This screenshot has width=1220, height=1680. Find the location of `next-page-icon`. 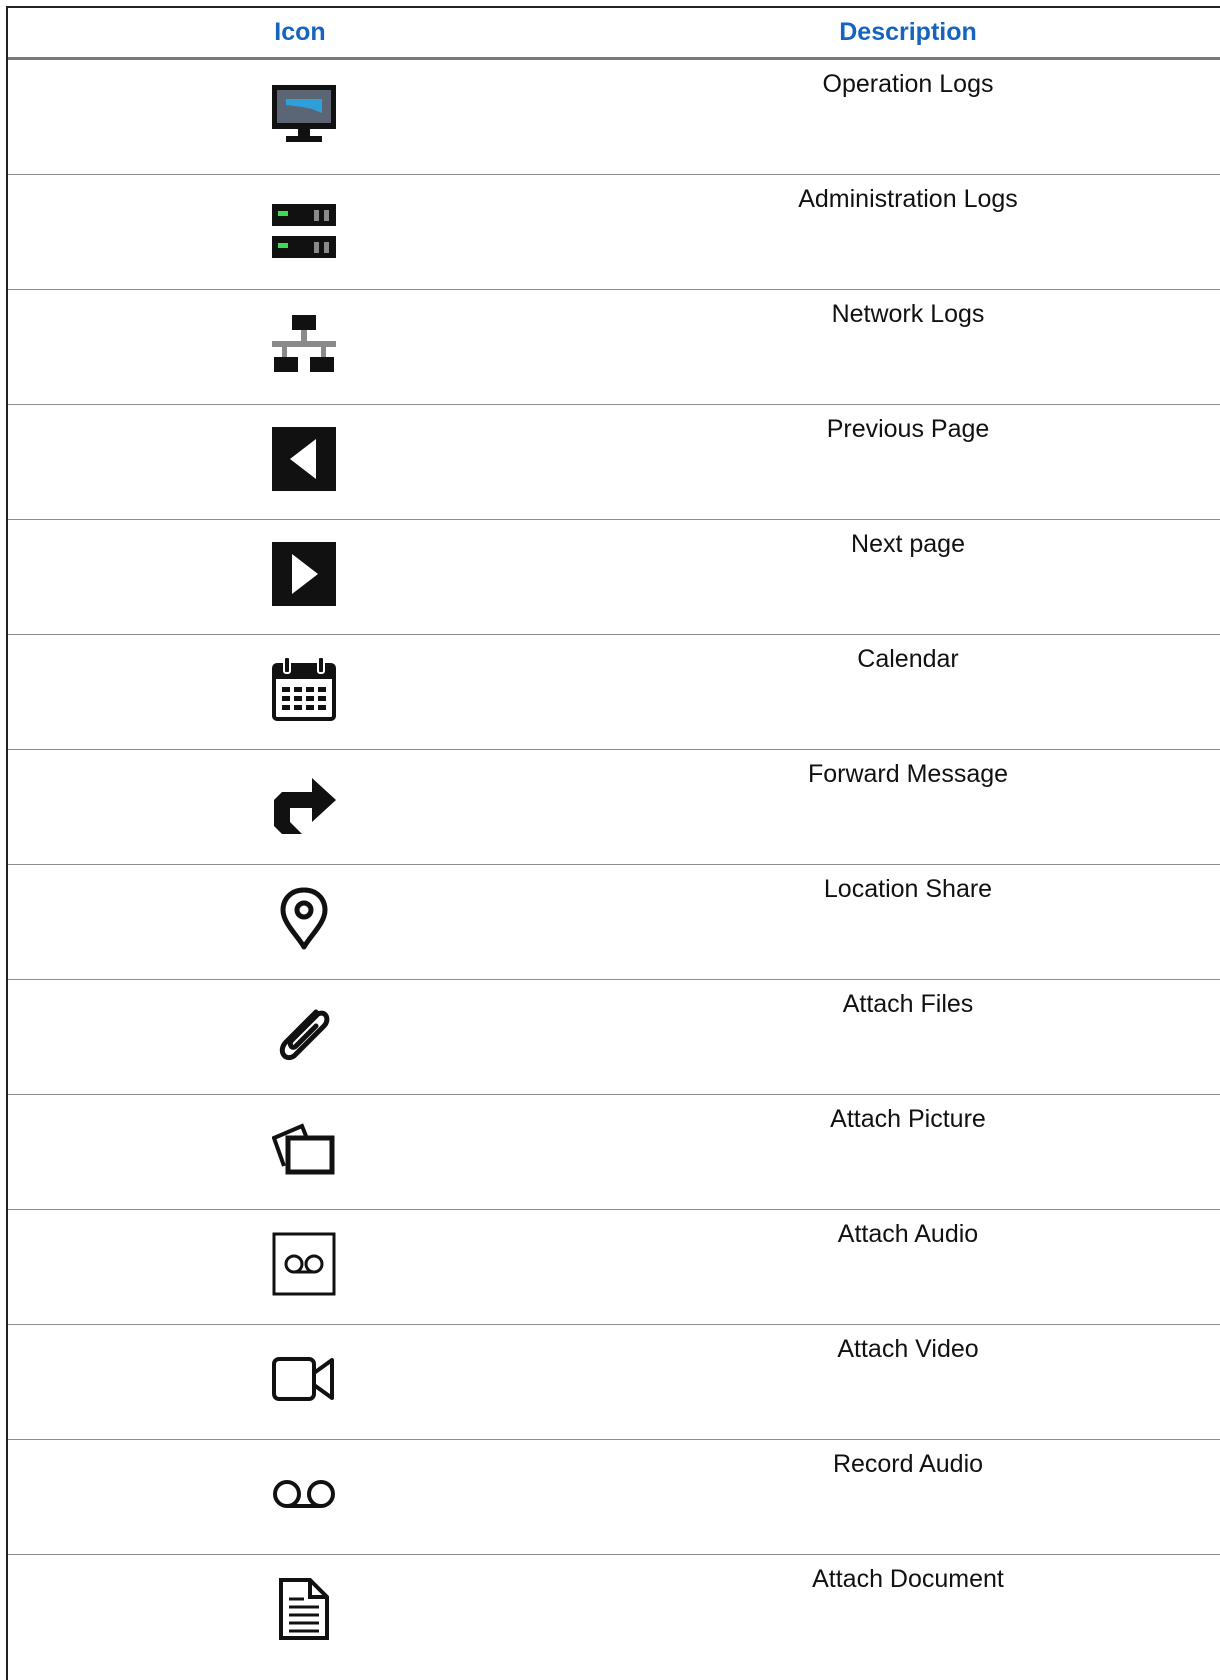

next-page-icon is located at coordinates (304, 574).